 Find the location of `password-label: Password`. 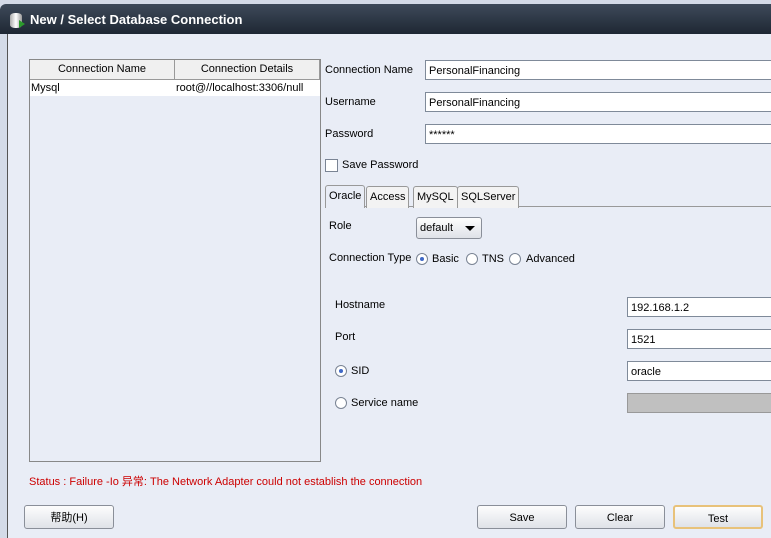

password-label: Password is located at coordinates (349, 134).